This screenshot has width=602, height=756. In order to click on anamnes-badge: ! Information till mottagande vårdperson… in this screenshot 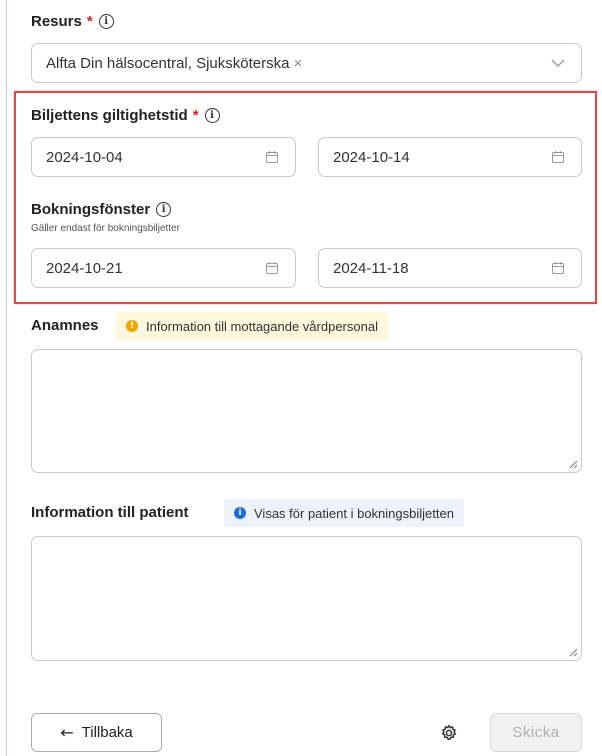, I will do `click(252, 326)`.